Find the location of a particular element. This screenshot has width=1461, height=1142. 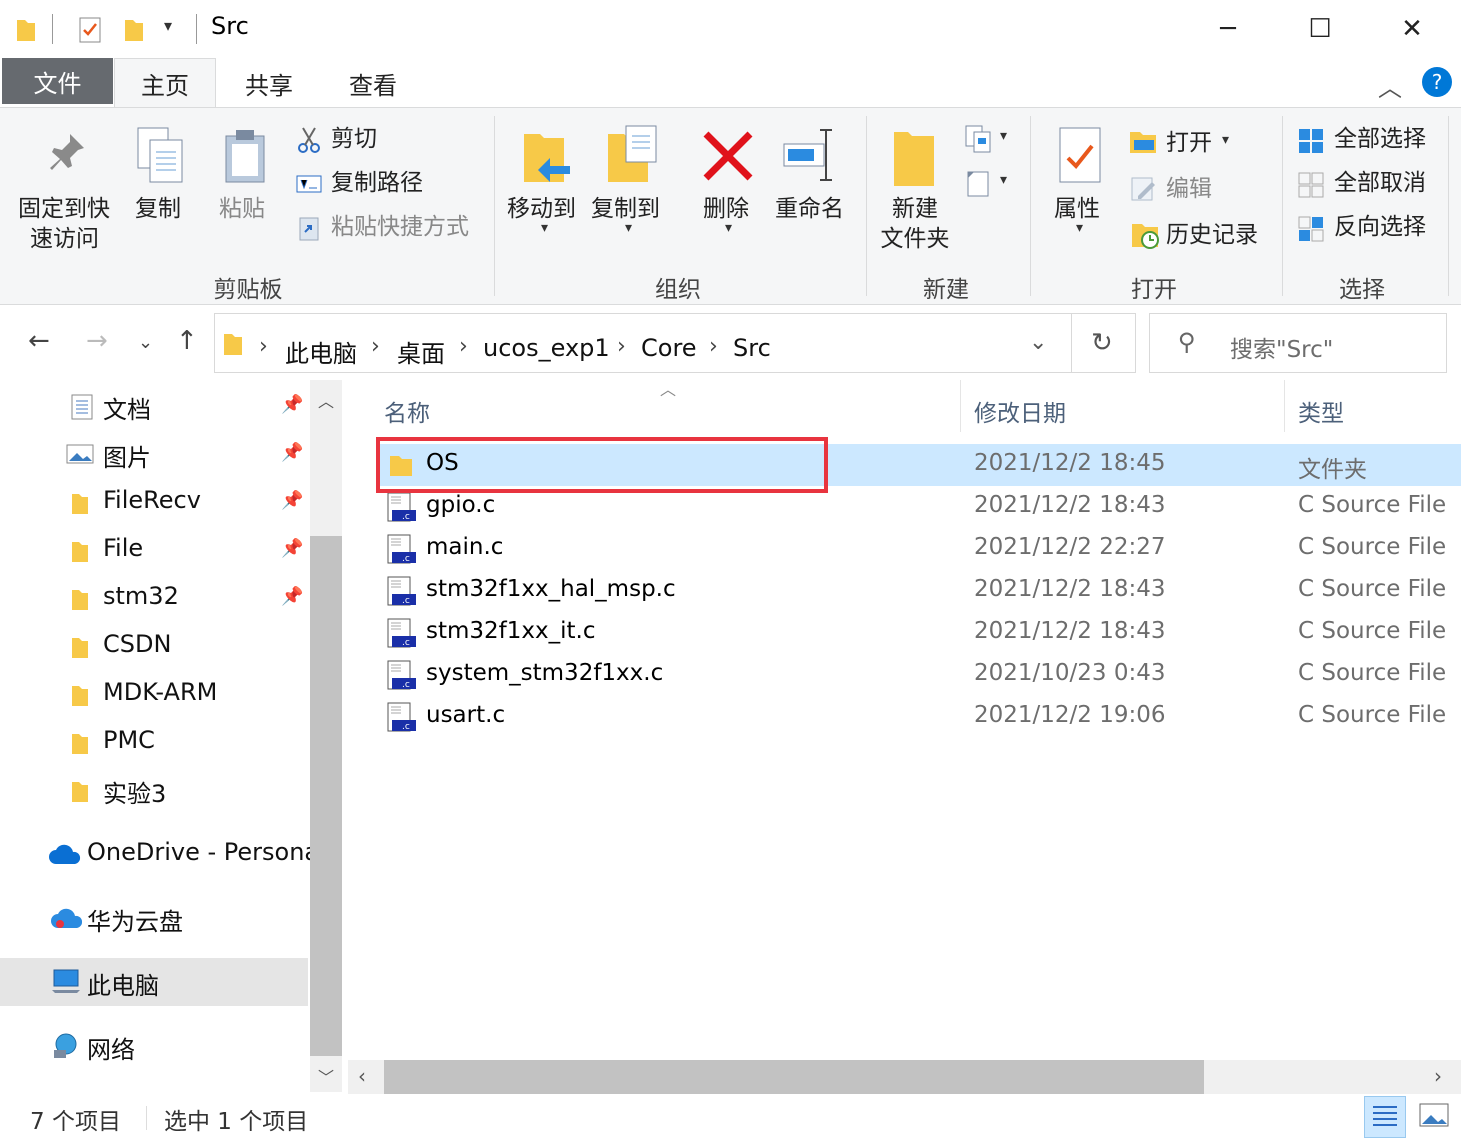

tab-share: 共享 is located at coordinates (269, 83).